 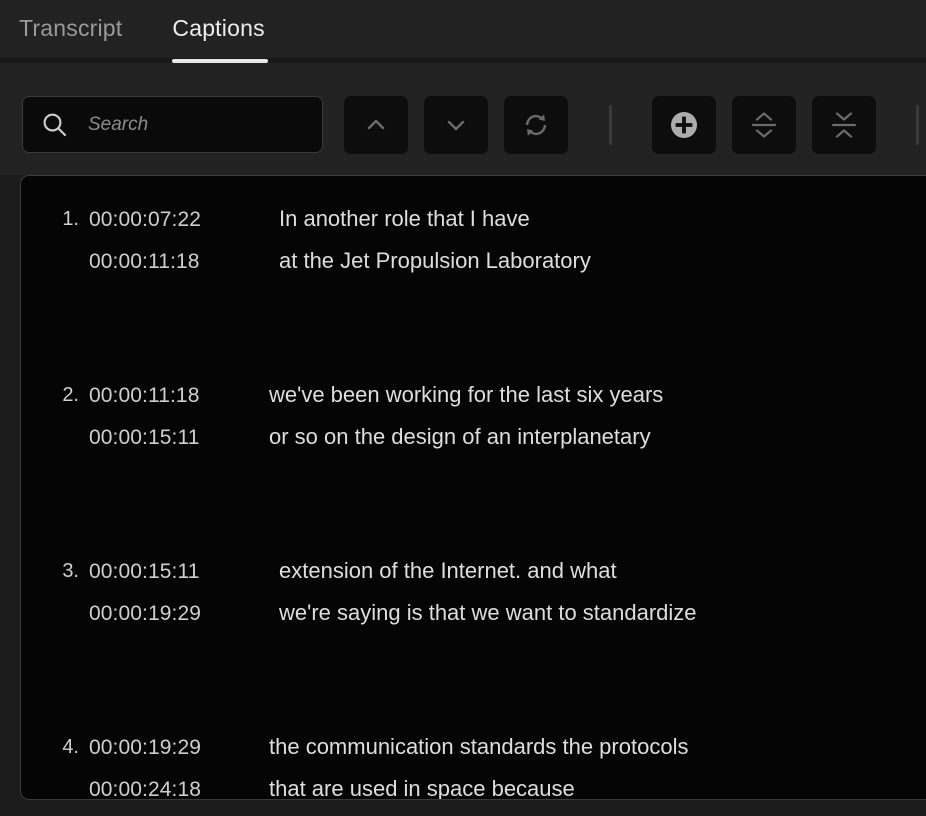 What do you see at coordinates (70, 747) in the screenshot?
I see `caption-index: 4.` at bounding box center [70, 747].